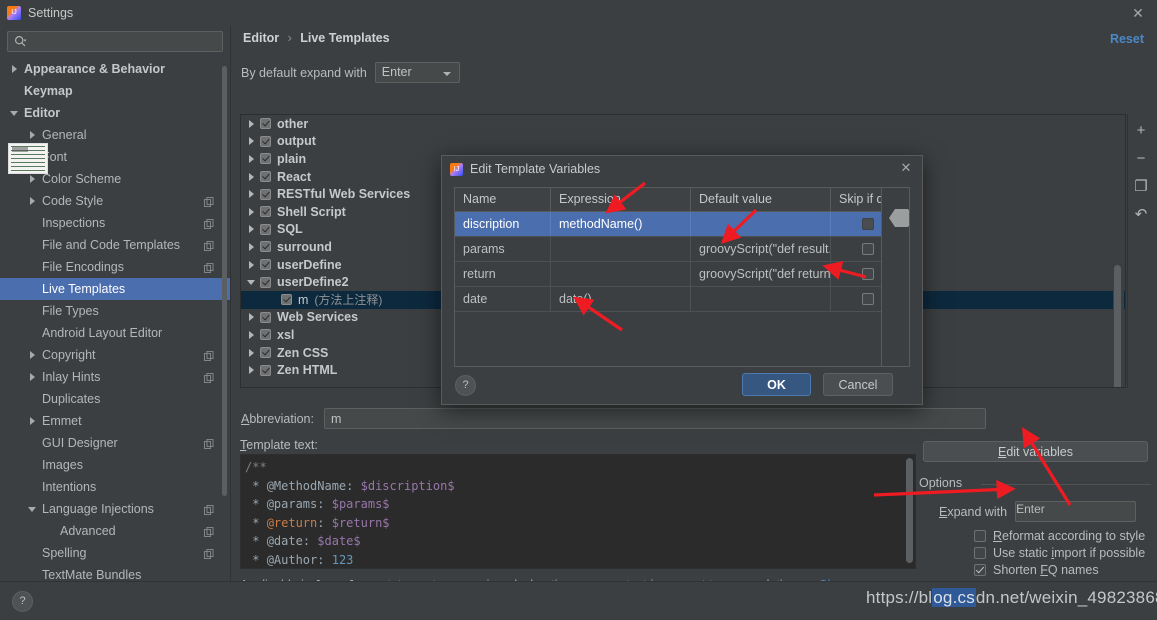  I want to click on table-row: date date(), so click(682, 299).